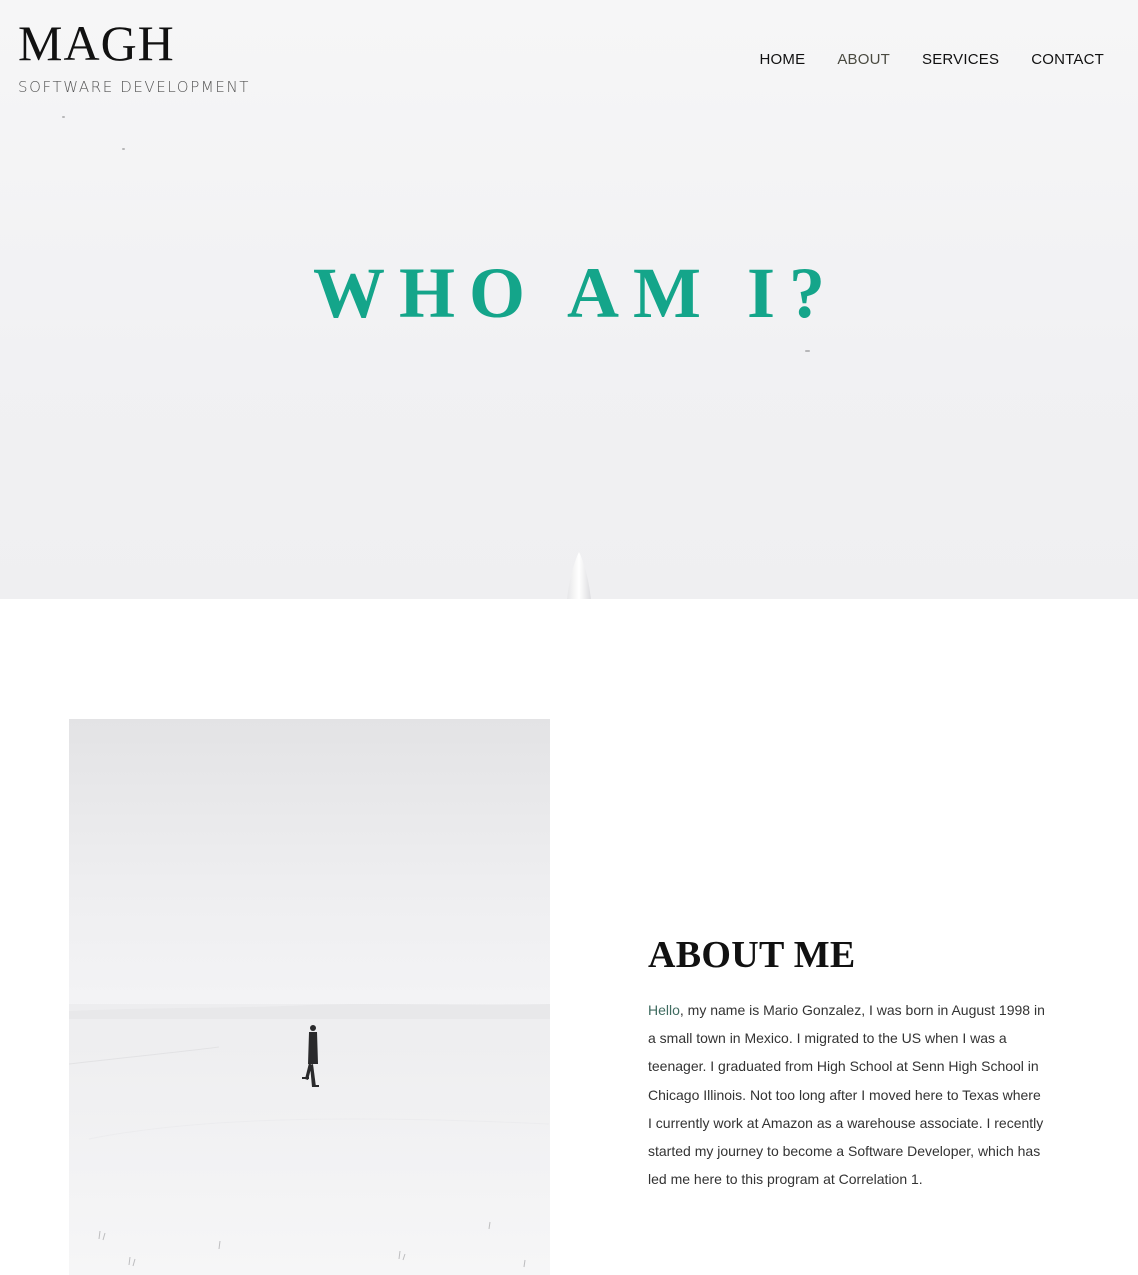 This screenshot has height=1275, width=1138. What do you see at coordinates (664, 1010) in the screenshot?
I see `greeting-word: Hello` at bounding box center [664, 1010].